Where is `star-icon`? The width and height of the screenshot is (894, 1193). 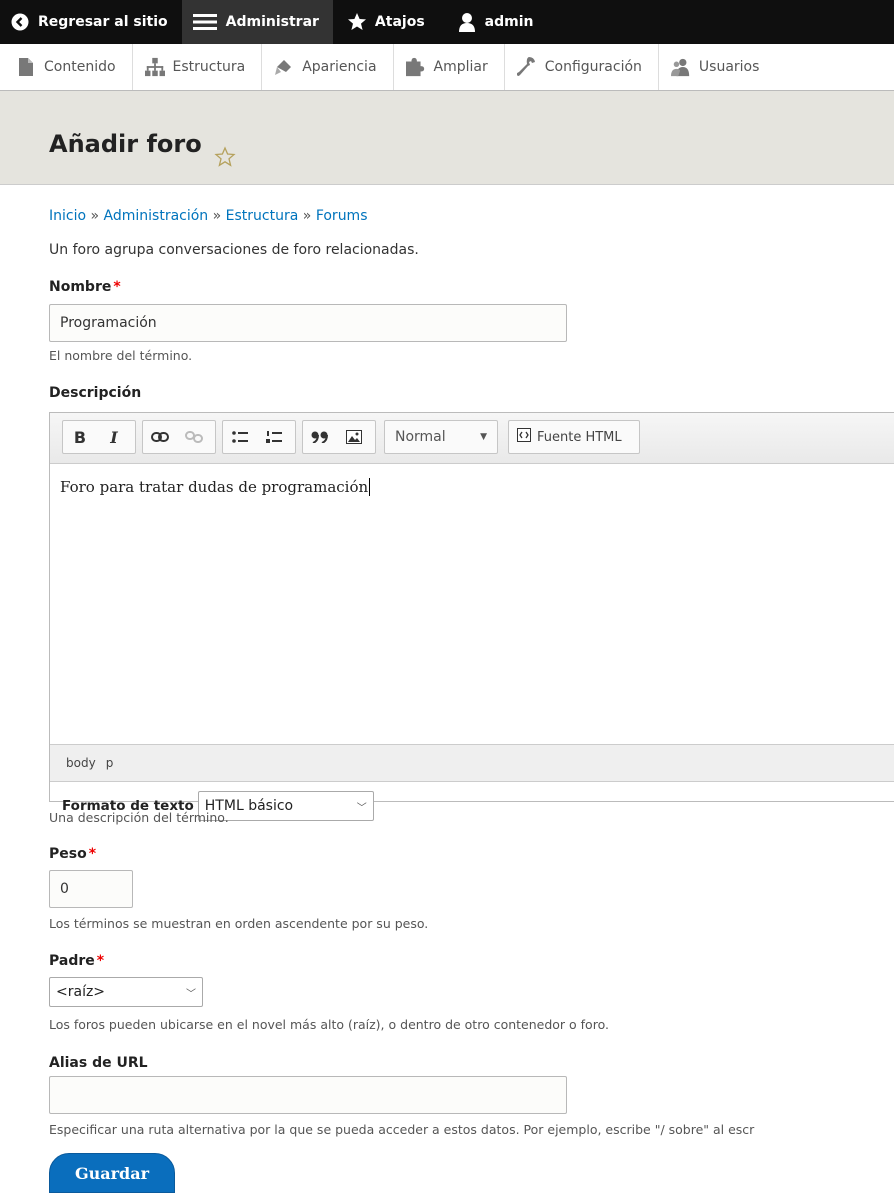
star-icon is located at coordinates (357, 22).